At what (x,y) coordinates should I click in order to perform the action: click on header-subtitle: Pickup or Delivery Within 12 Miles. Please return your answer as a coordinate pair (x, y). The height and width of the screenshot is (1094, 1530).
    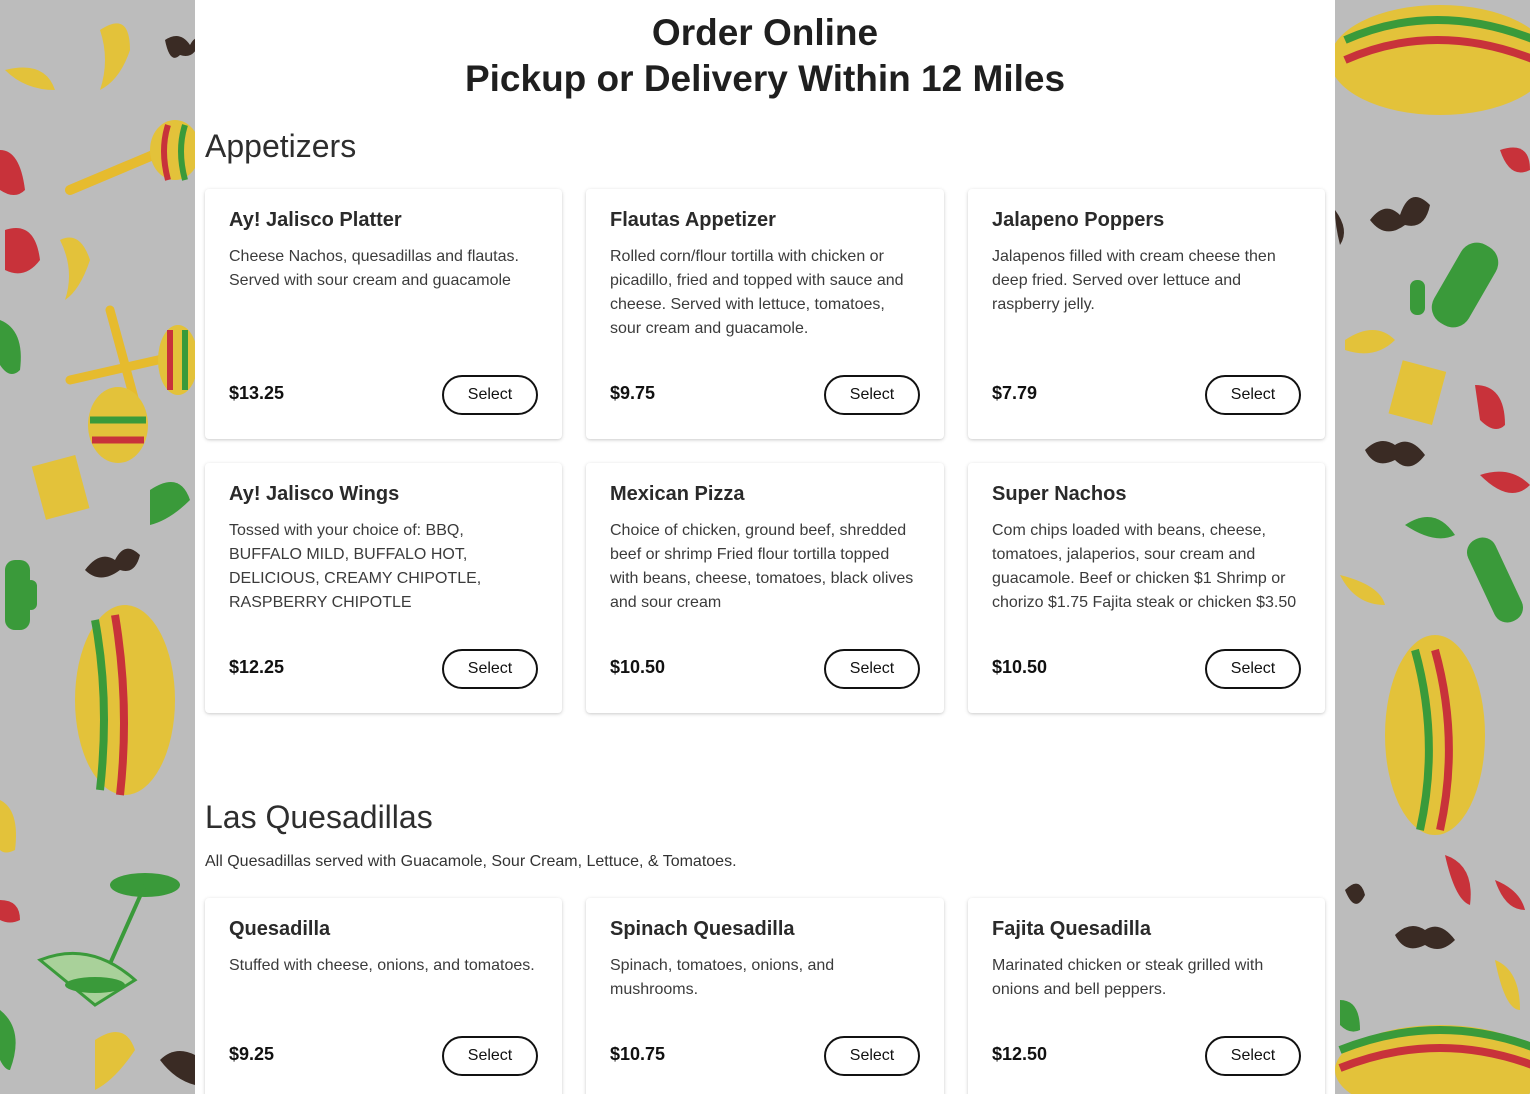
    Looking at the image, I should click on (765, 78).